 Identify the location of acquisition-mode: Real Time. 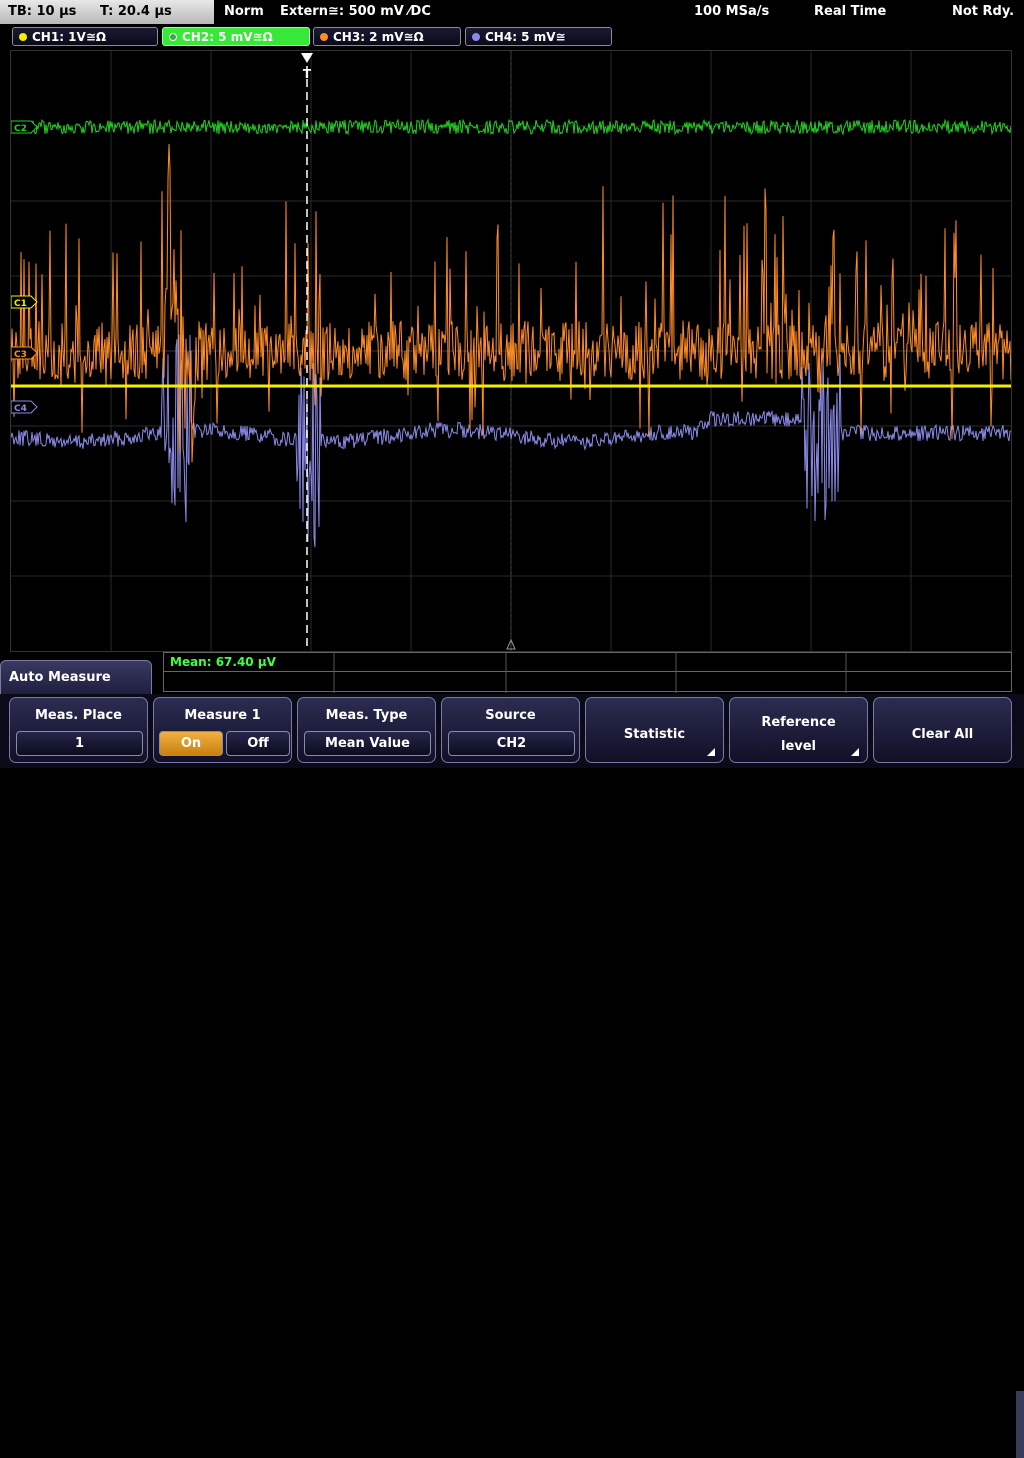
(850, 11).